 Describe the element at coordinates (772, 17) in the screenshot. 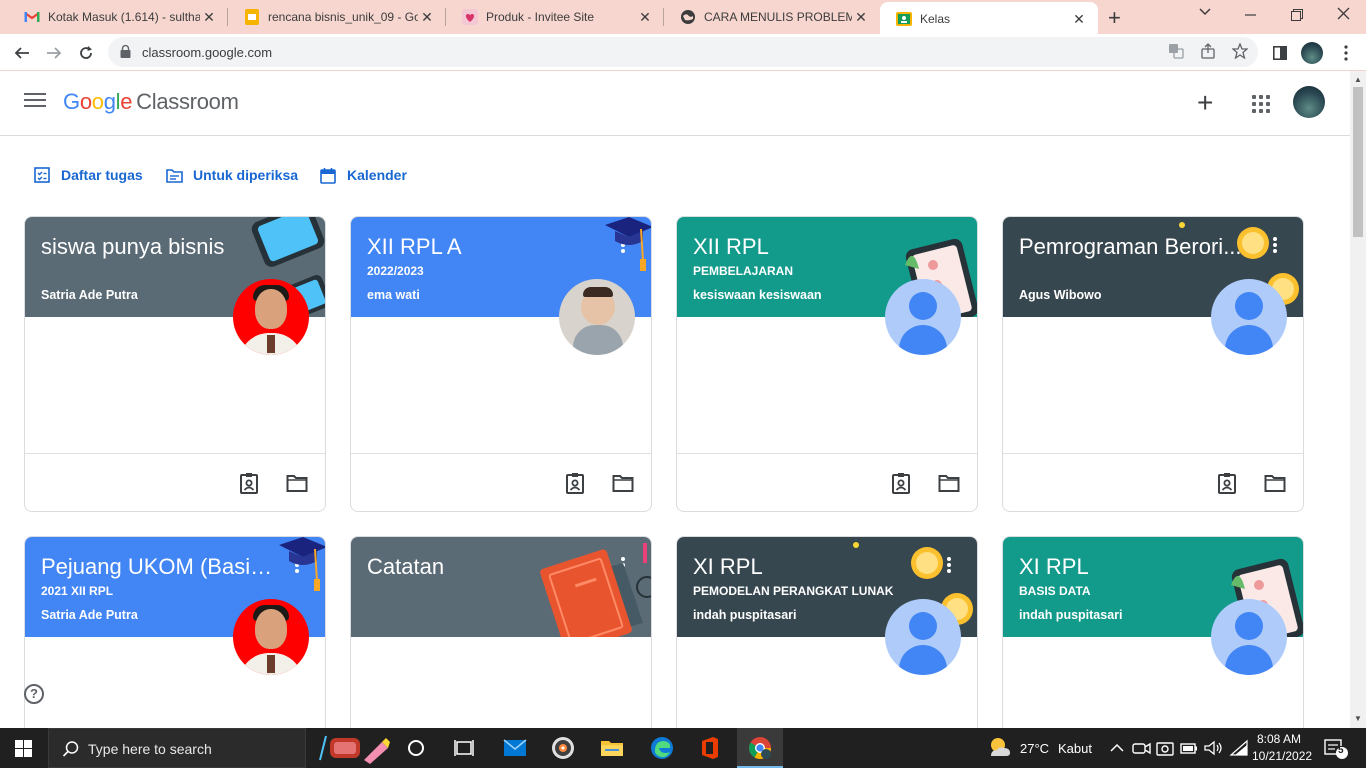

I see `browser-tab-article: CARA MENULIS PROBLEM ST ✕` at that location.